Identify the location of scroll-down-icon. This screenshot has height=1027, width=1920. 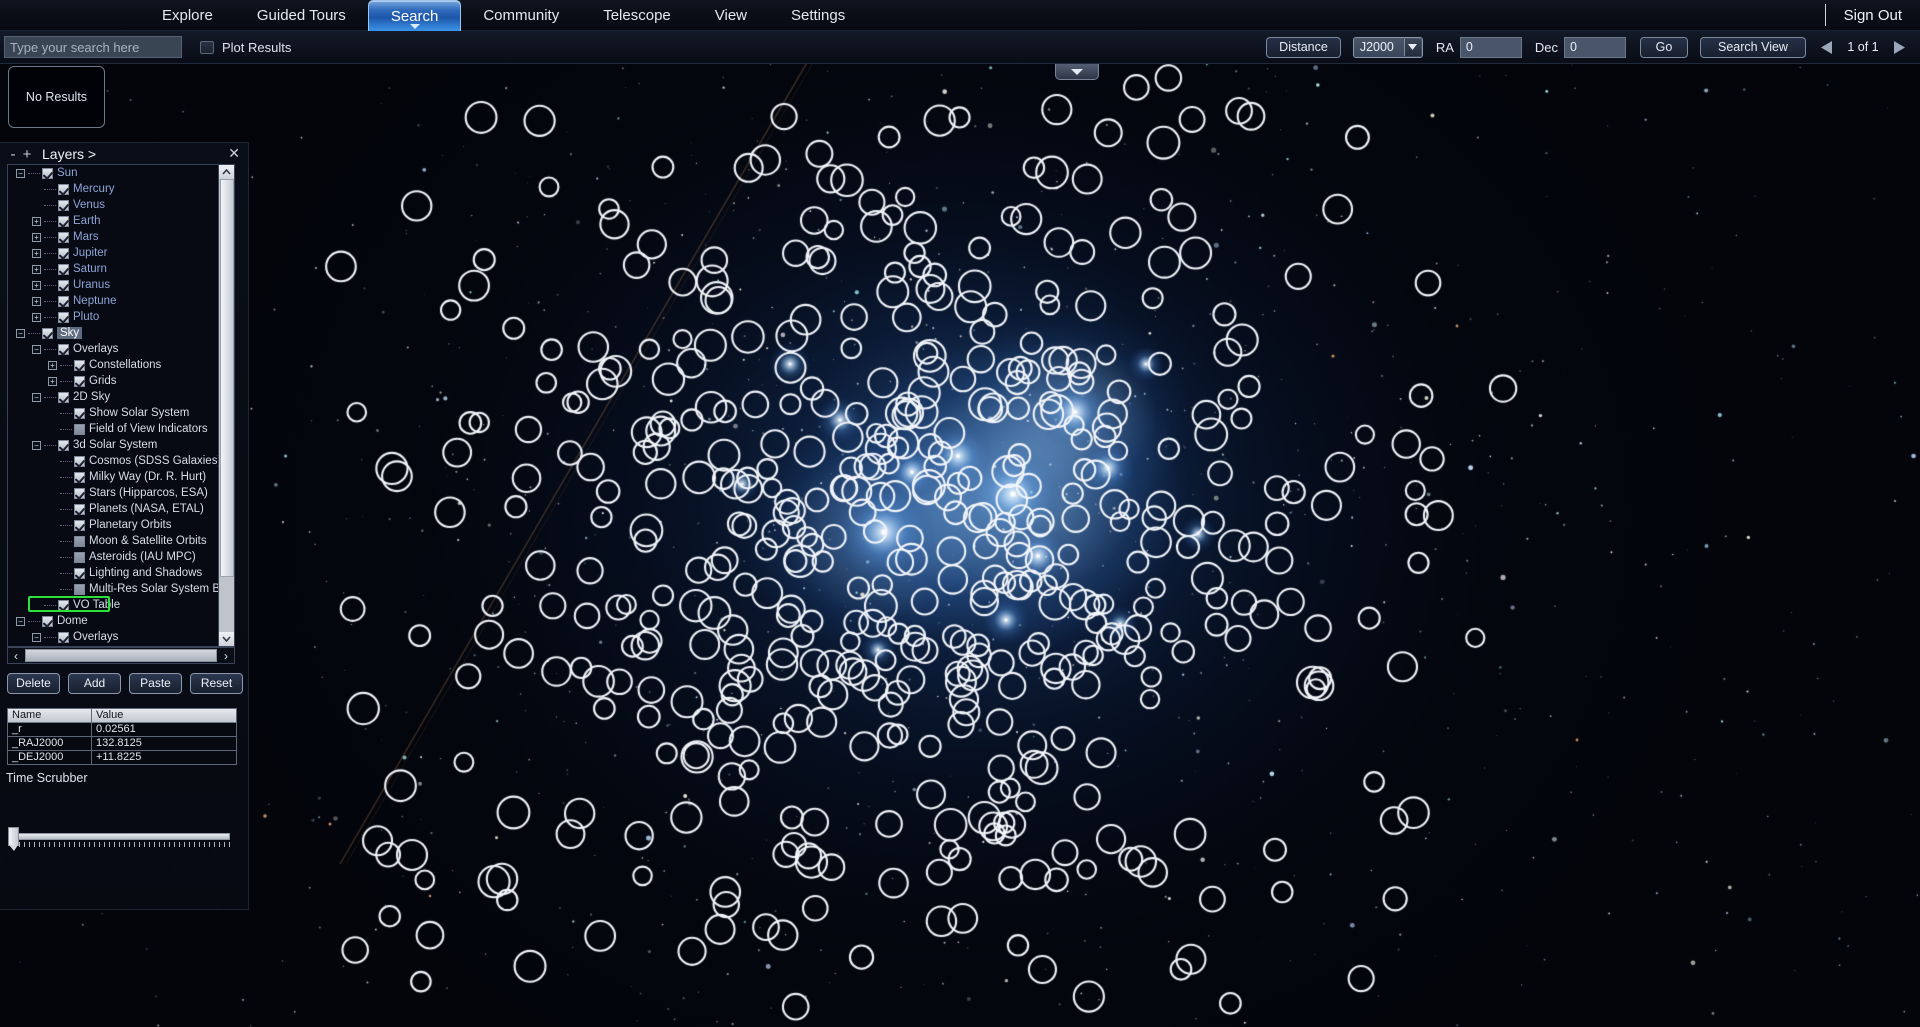
(226, 639).